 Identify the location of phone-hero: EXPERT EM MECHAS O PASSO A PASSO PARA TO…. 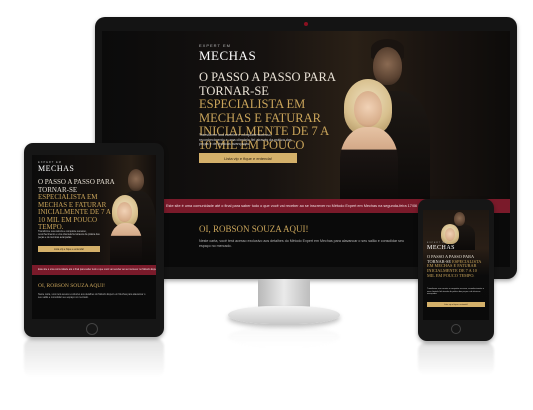
(456, 265).